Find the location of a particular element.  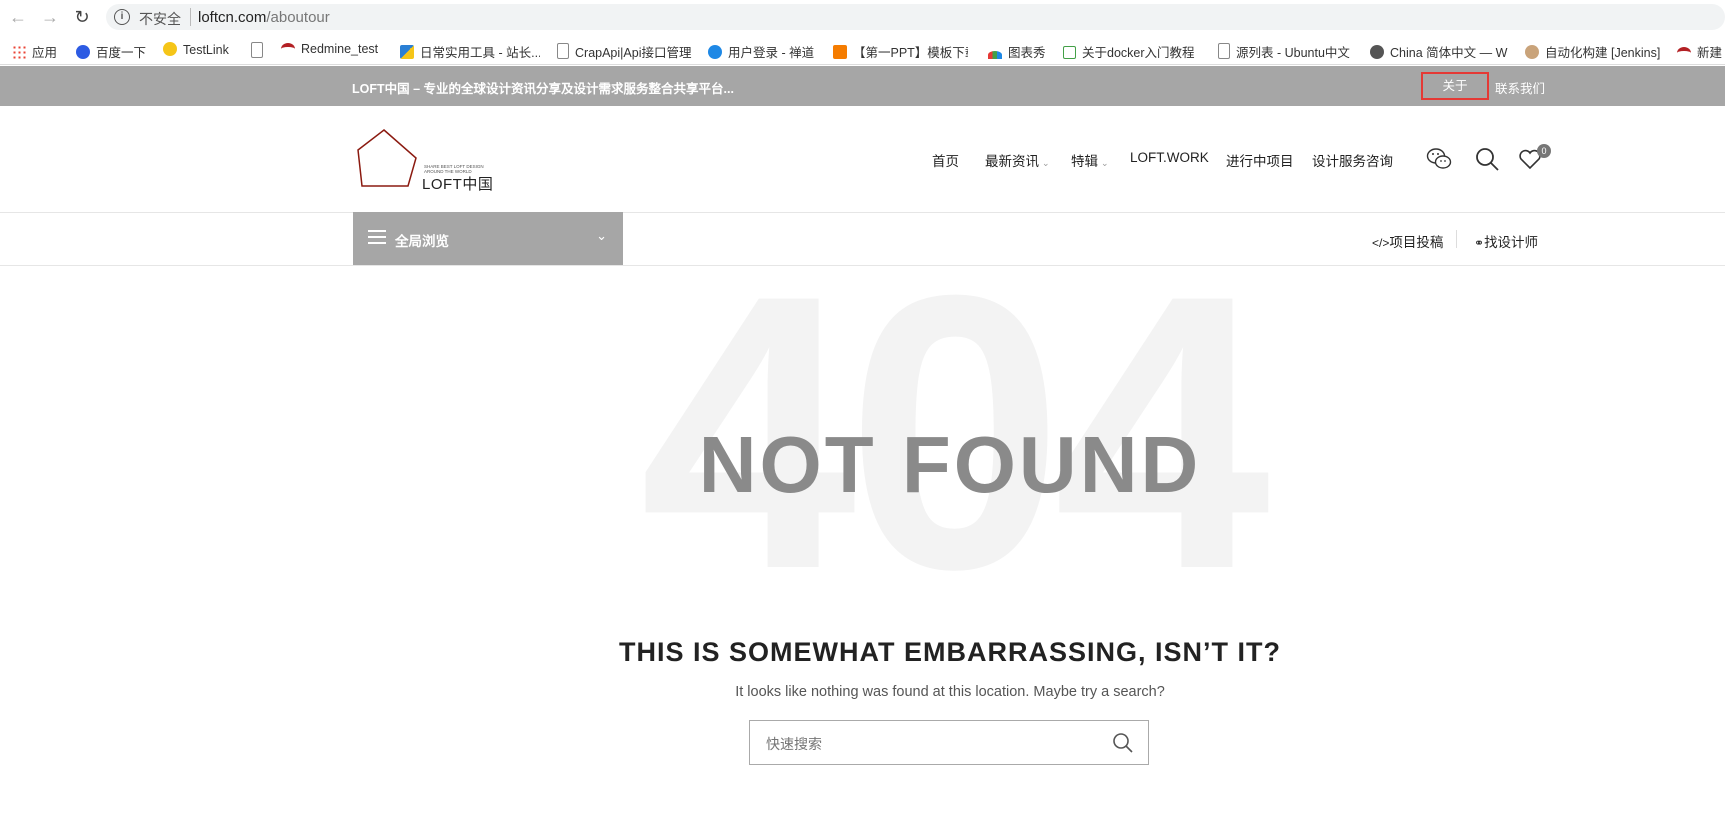

global-browse-button: 全局浏览 ⌄ is located at coordinates (488, 238).